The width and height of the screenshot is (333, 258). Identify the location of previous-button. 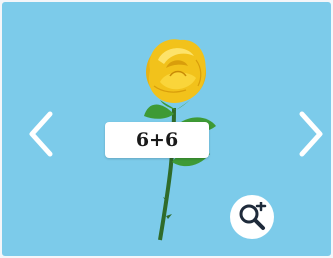
(44, 134).